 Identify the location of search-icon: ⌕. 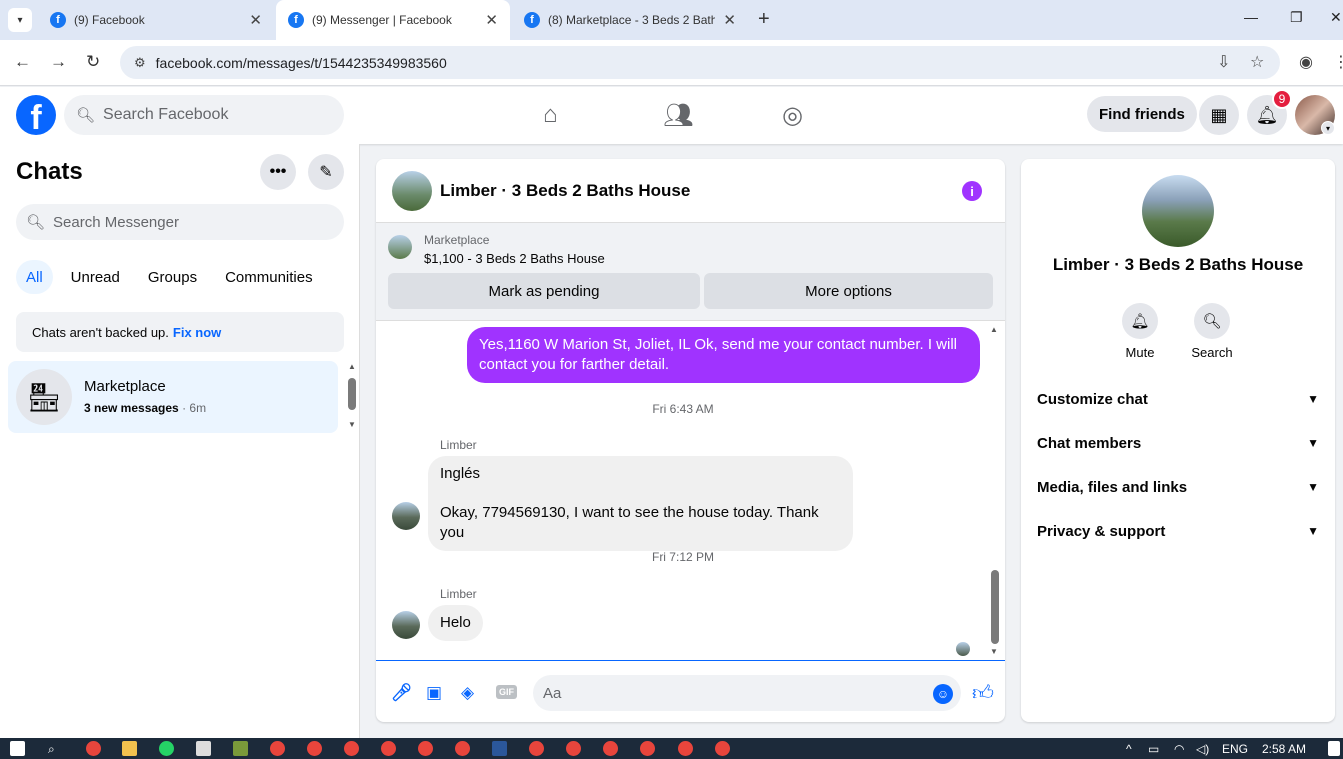
(51, 749).